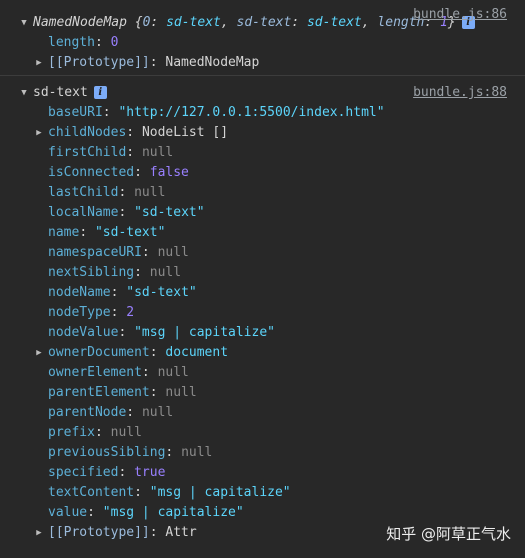 This screenshot has height=558, width=525. I want to click on property-row: firstChild: null, so click(111, 152).